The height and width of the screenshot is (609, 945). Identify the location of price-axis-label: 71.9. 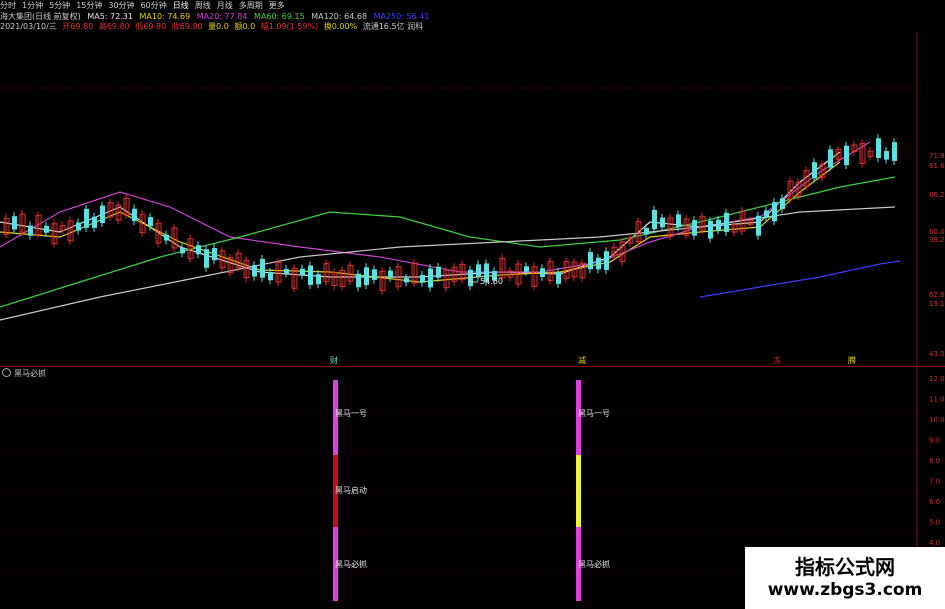
(937, 156).